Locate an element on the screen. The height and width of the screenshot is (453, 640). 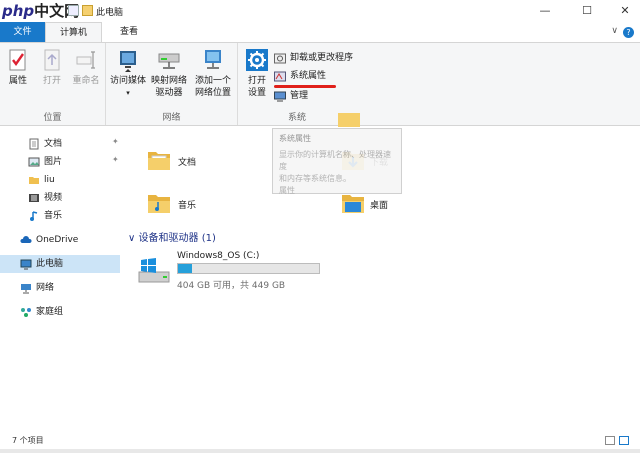
quick-access-icon is located at coordinates (73, 10).